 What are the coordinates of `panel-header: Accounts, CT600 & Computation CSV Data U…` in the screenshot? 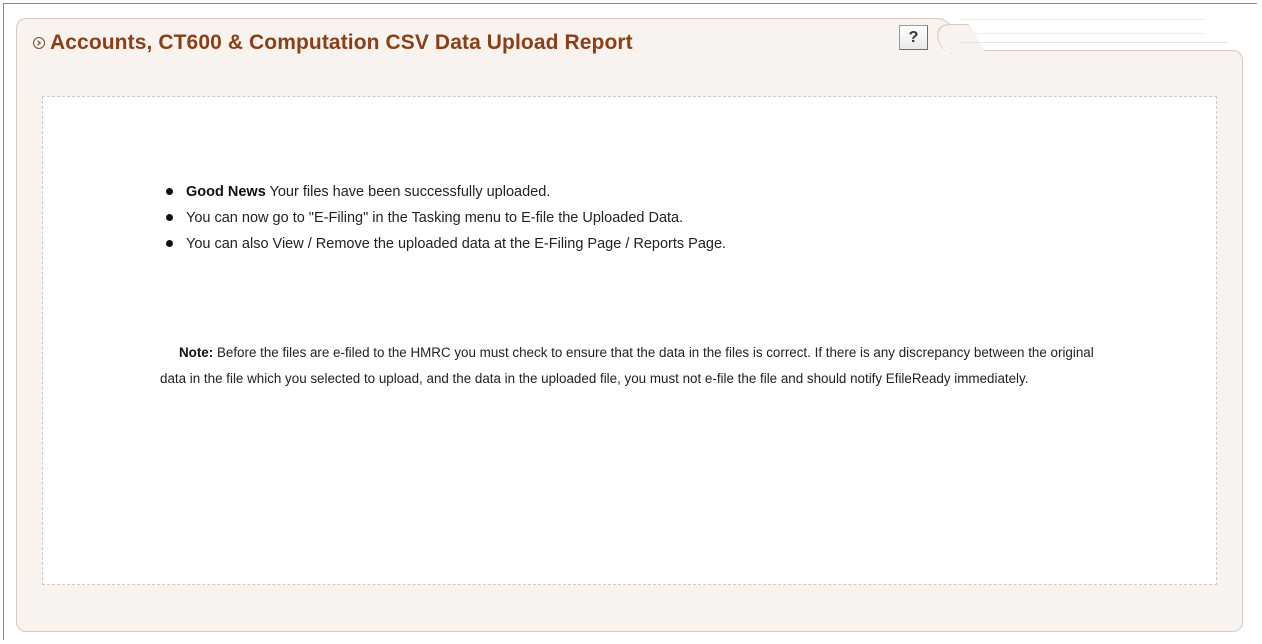 It's located at (333, 43).